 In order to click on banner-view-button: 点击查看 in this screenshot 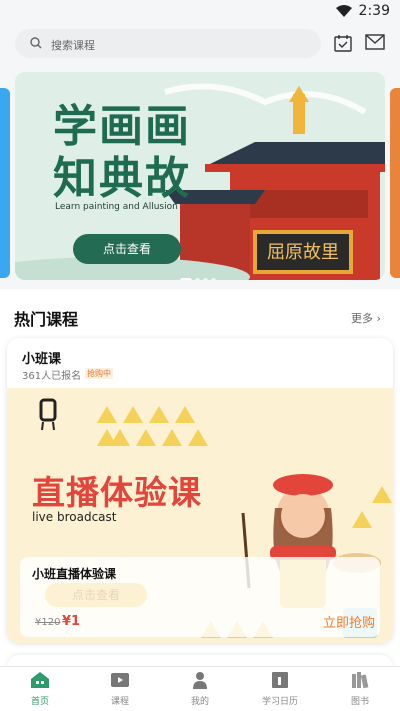, I will do `click(127, 249)`.